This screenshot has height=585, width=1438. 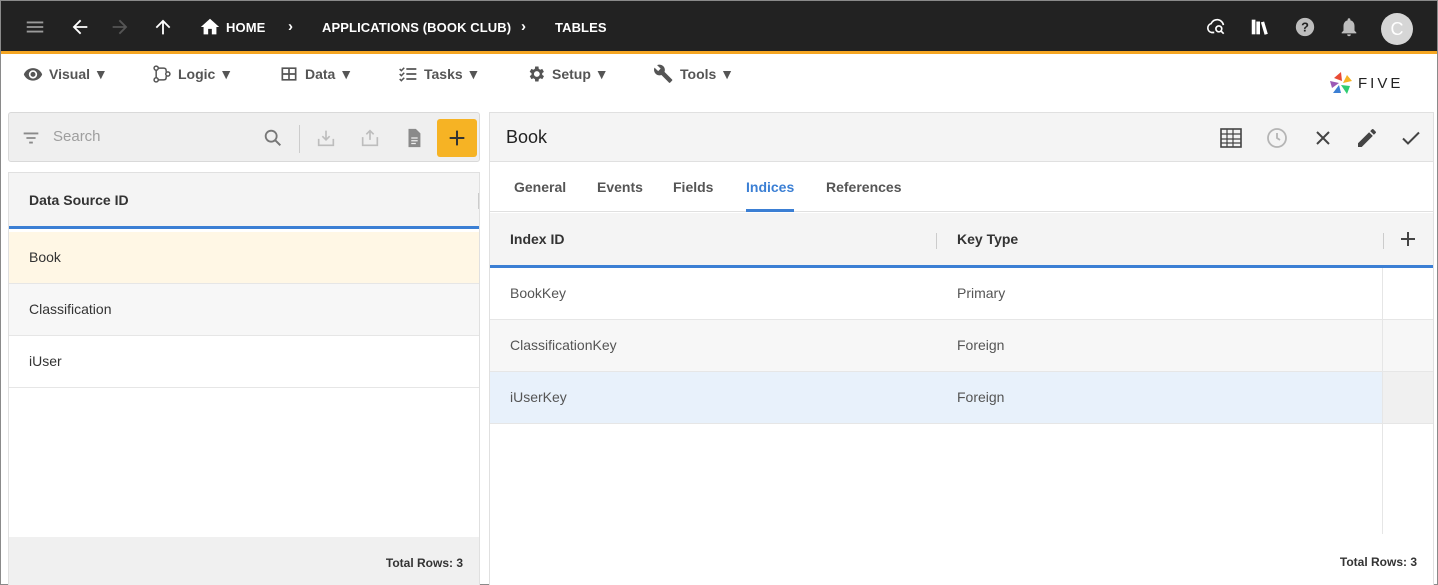 I want to click on five-logo: FIVE, so click(x=1366, y=83).